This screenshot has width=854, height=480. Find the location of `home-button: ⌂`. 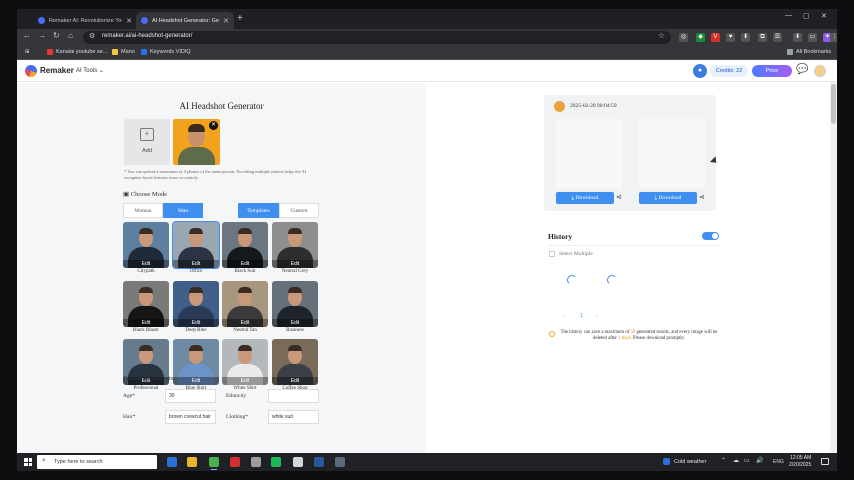

home-button: ⌂ is located at coordinates (70, 35).